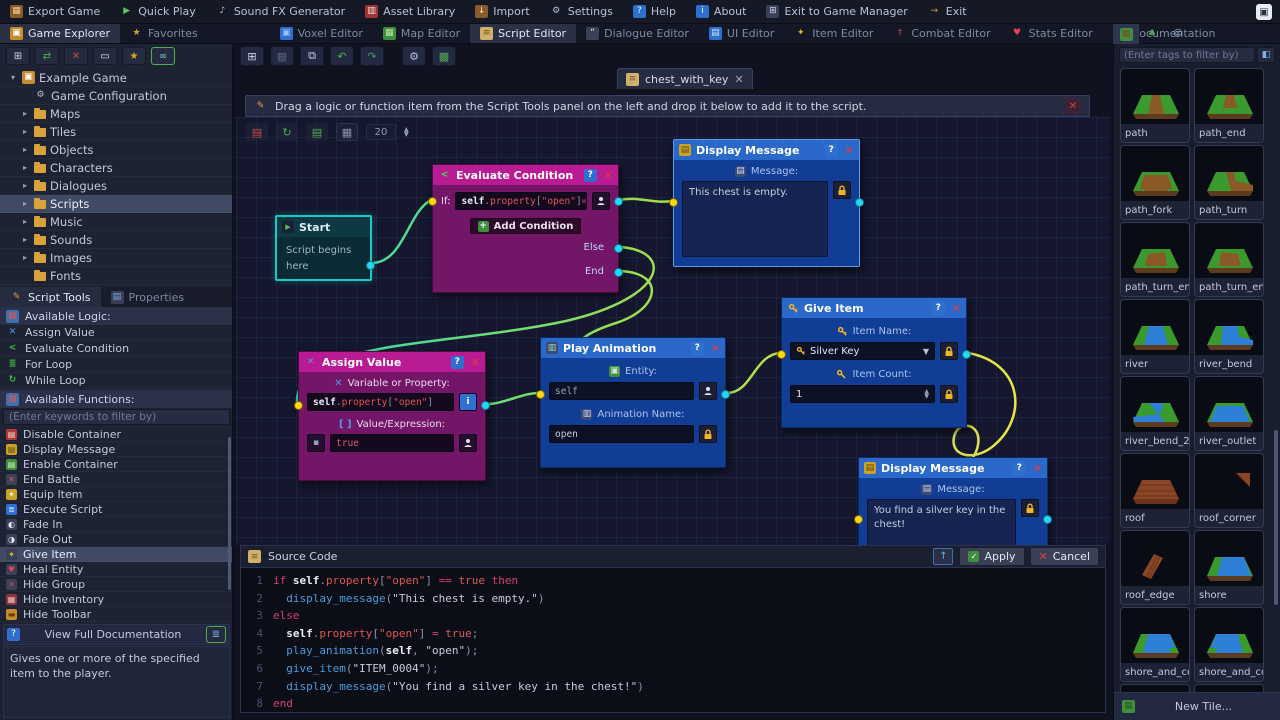 This screenshot has height=720, width=1280. I want to click on tile-card-path_fork: path_fork, so click(1155, 182).